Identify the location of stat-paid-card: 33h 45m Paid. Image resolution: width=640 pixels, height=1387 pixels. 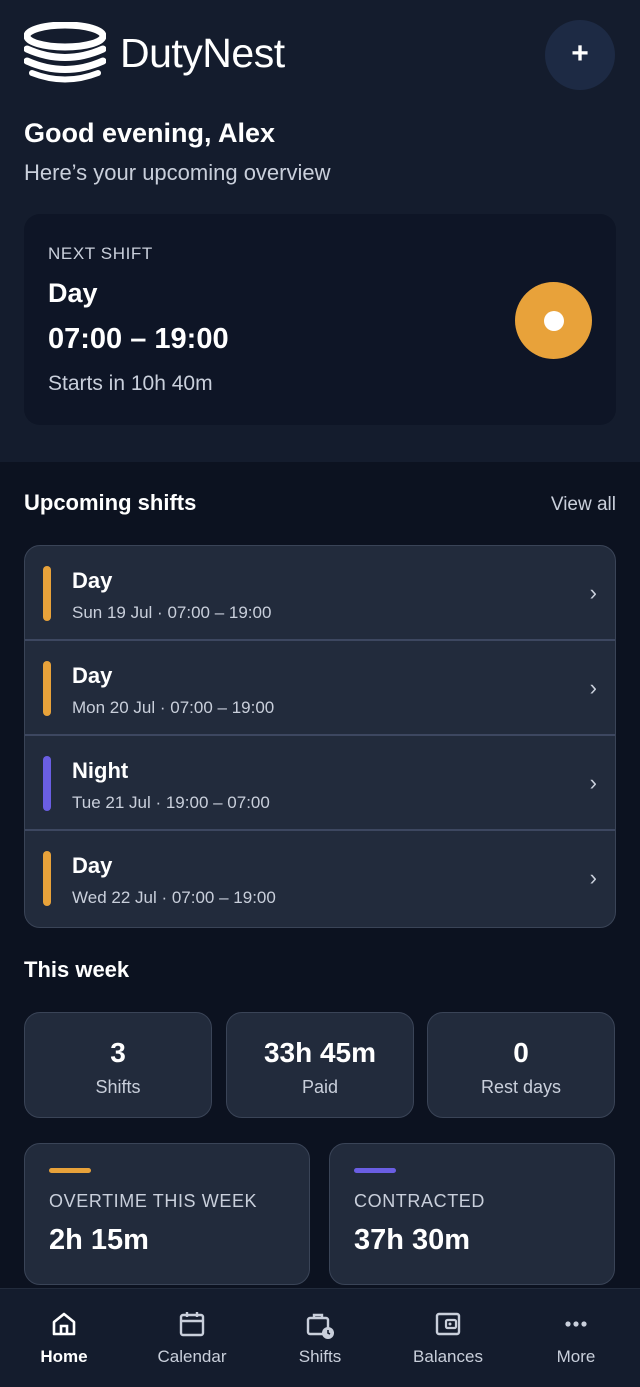
(320, 1065).